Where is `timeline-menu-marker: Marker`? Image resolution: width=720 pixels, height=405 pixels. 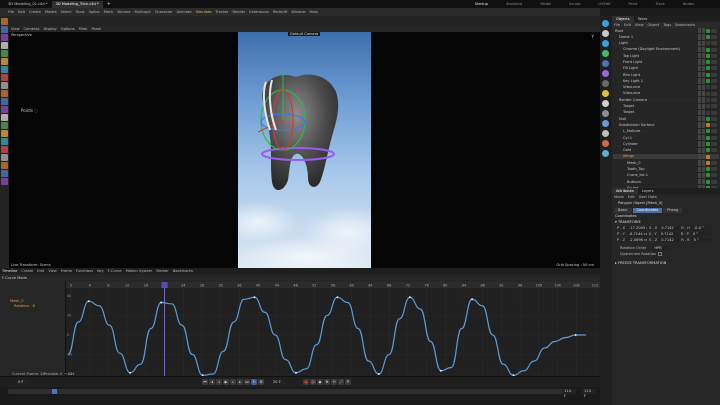 timeline-menu-marker: Marker is located at coordinates (162, 271).